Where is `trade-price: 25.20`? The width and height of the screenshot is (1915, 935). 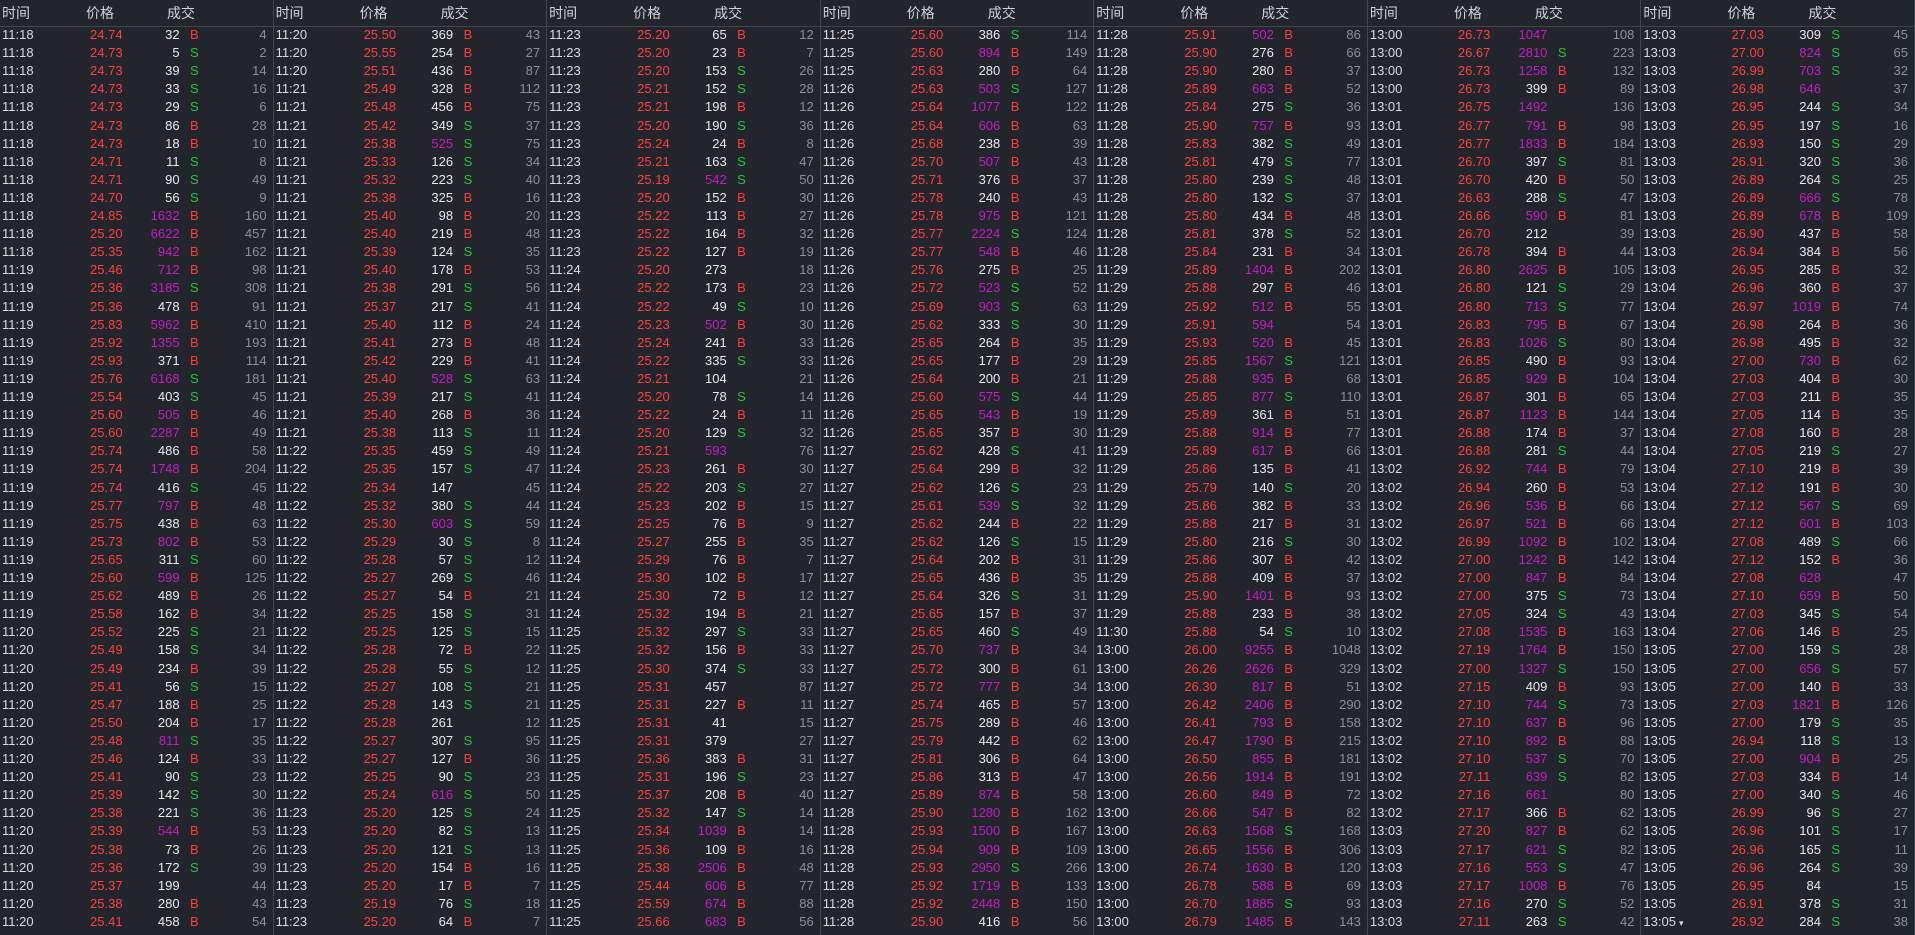
trade-price: 25.20 is located at coordinates (380, 921).